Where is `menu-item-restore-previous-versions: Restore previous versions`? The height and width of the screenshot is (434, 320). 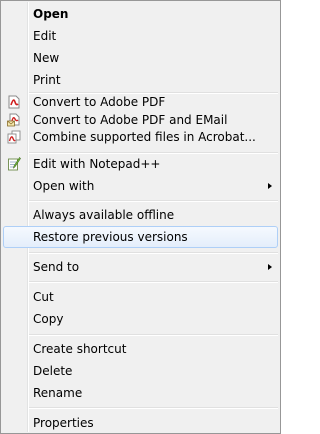 menu-item-restore-previous-versions: Restore previous versions is located at coordinates (140, 237).